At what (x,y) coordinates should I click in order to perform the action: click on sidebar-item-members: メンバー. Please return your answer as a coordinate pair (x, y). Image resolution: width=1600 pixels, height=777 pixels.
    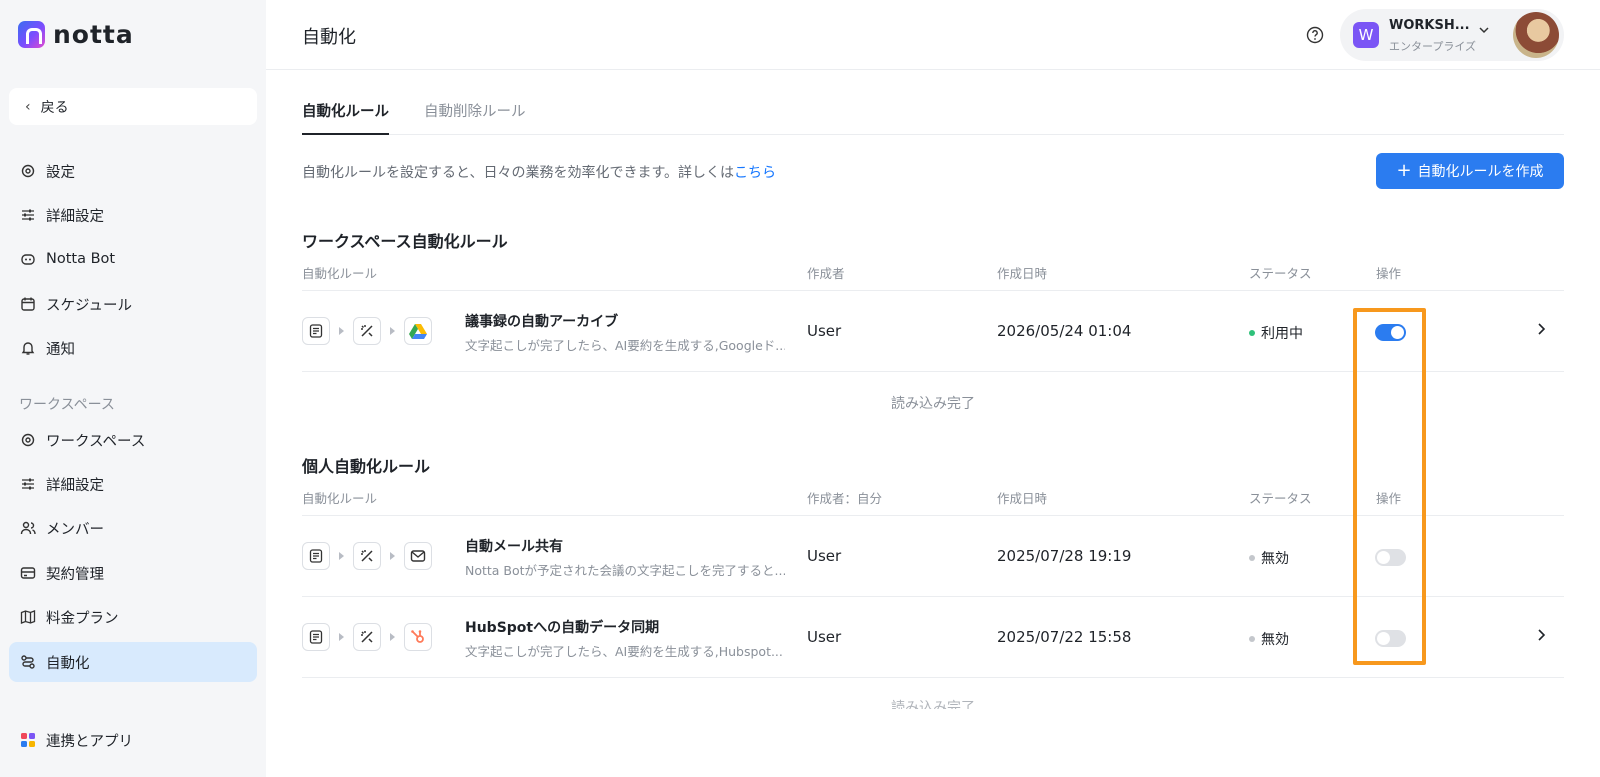
    Looking at the image, I should click on (133, 528).